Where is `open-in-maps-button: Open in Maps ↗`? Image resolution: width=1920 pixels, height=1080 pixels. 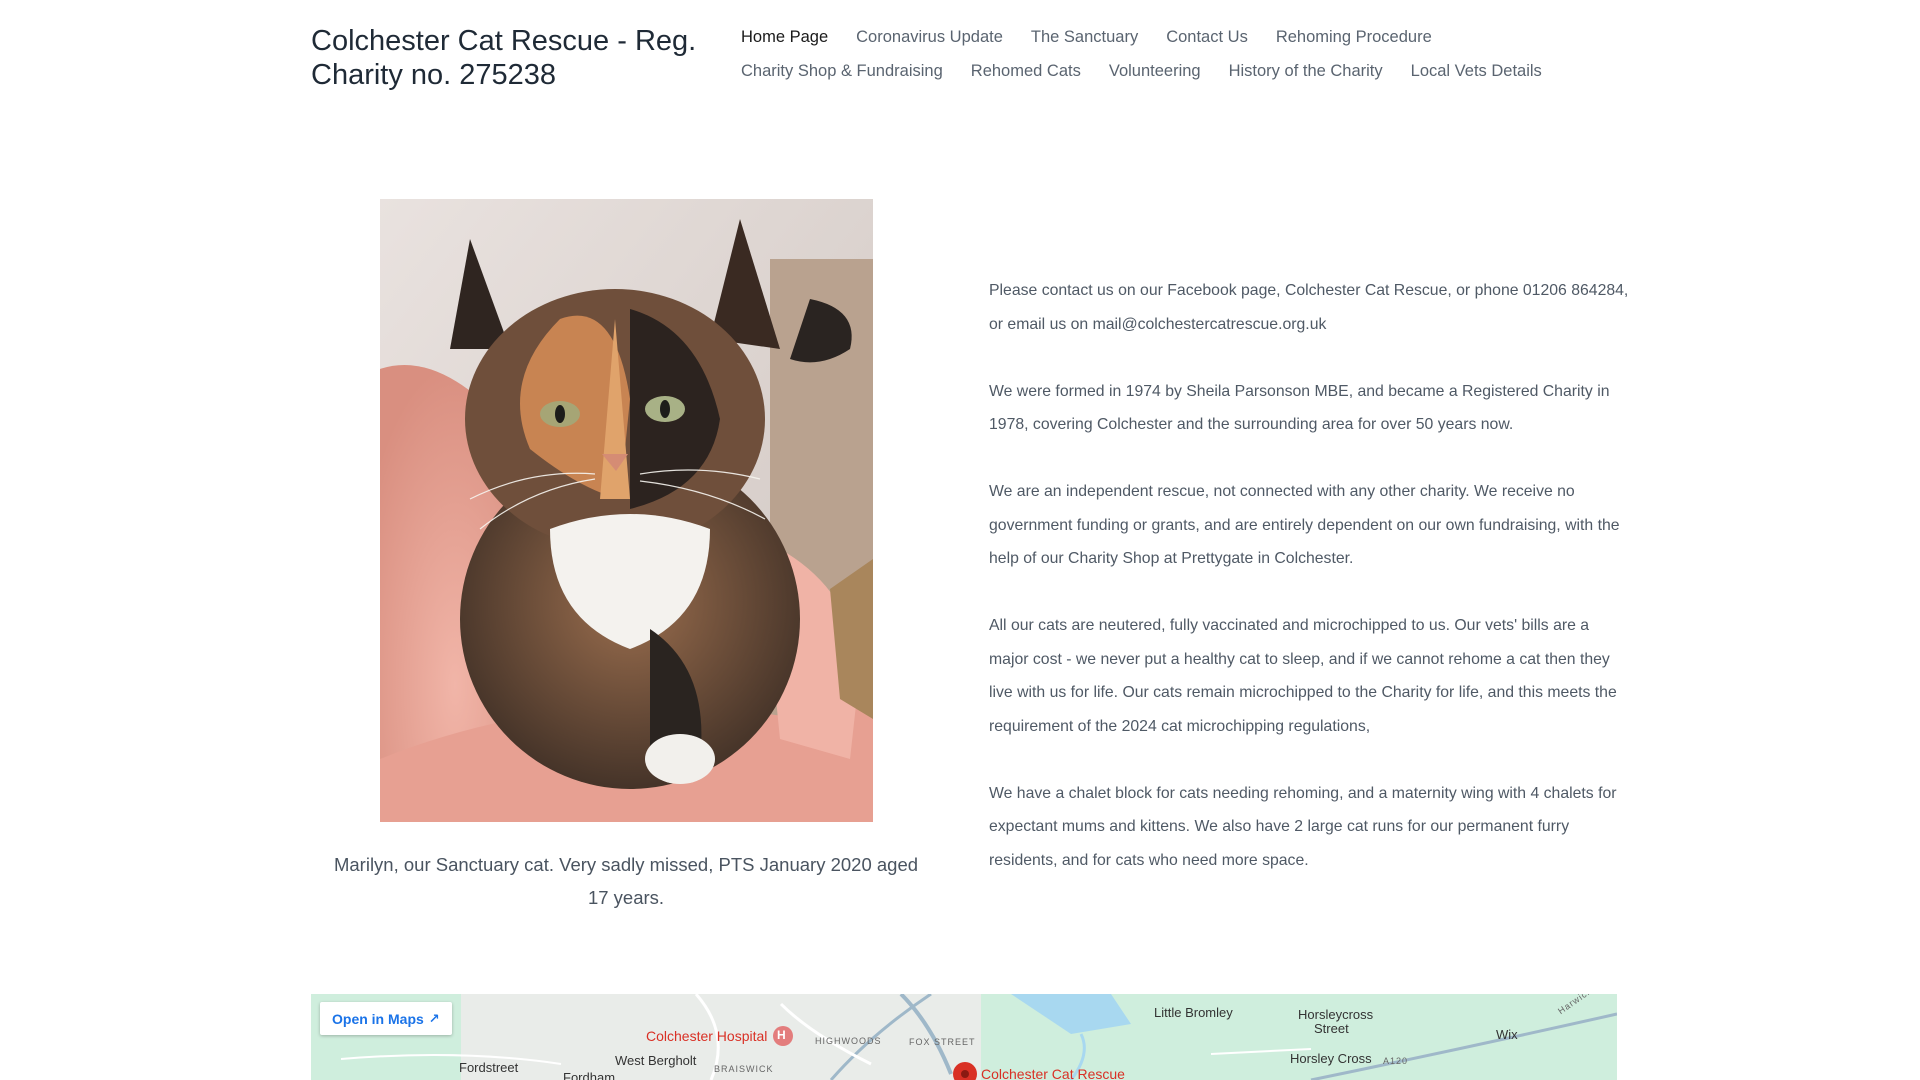 open-in-maps-button: Open in Maps ↗ is located at coordinates (386, 1018).